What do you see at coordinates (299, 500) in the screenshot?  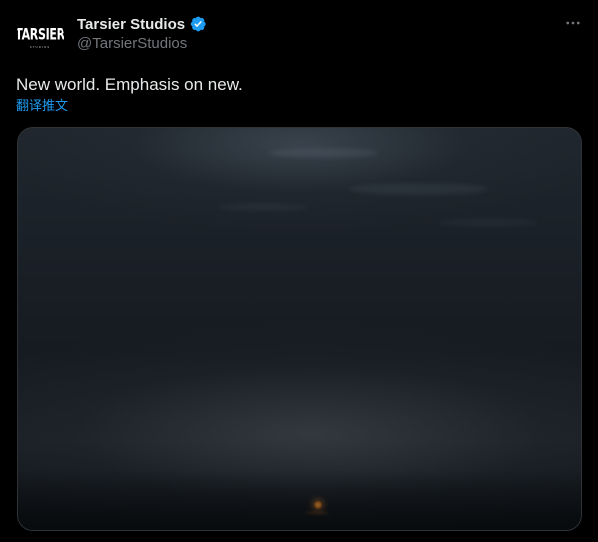 I see `media-bottom-shadow` at bounding box center [299, 500].